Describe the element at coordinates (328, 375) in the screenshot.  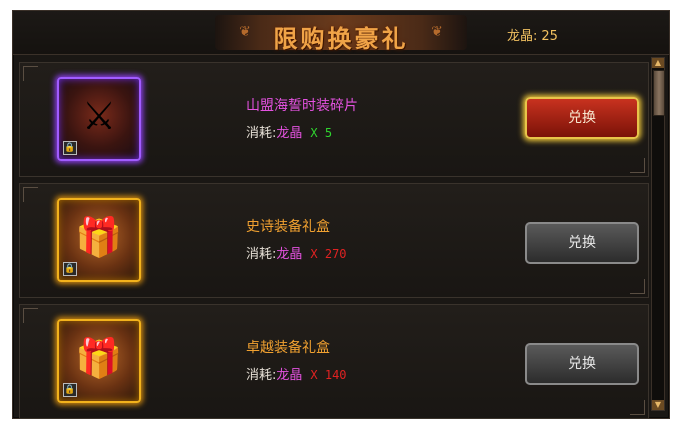
I see `cost-amount: X 140` at that location.